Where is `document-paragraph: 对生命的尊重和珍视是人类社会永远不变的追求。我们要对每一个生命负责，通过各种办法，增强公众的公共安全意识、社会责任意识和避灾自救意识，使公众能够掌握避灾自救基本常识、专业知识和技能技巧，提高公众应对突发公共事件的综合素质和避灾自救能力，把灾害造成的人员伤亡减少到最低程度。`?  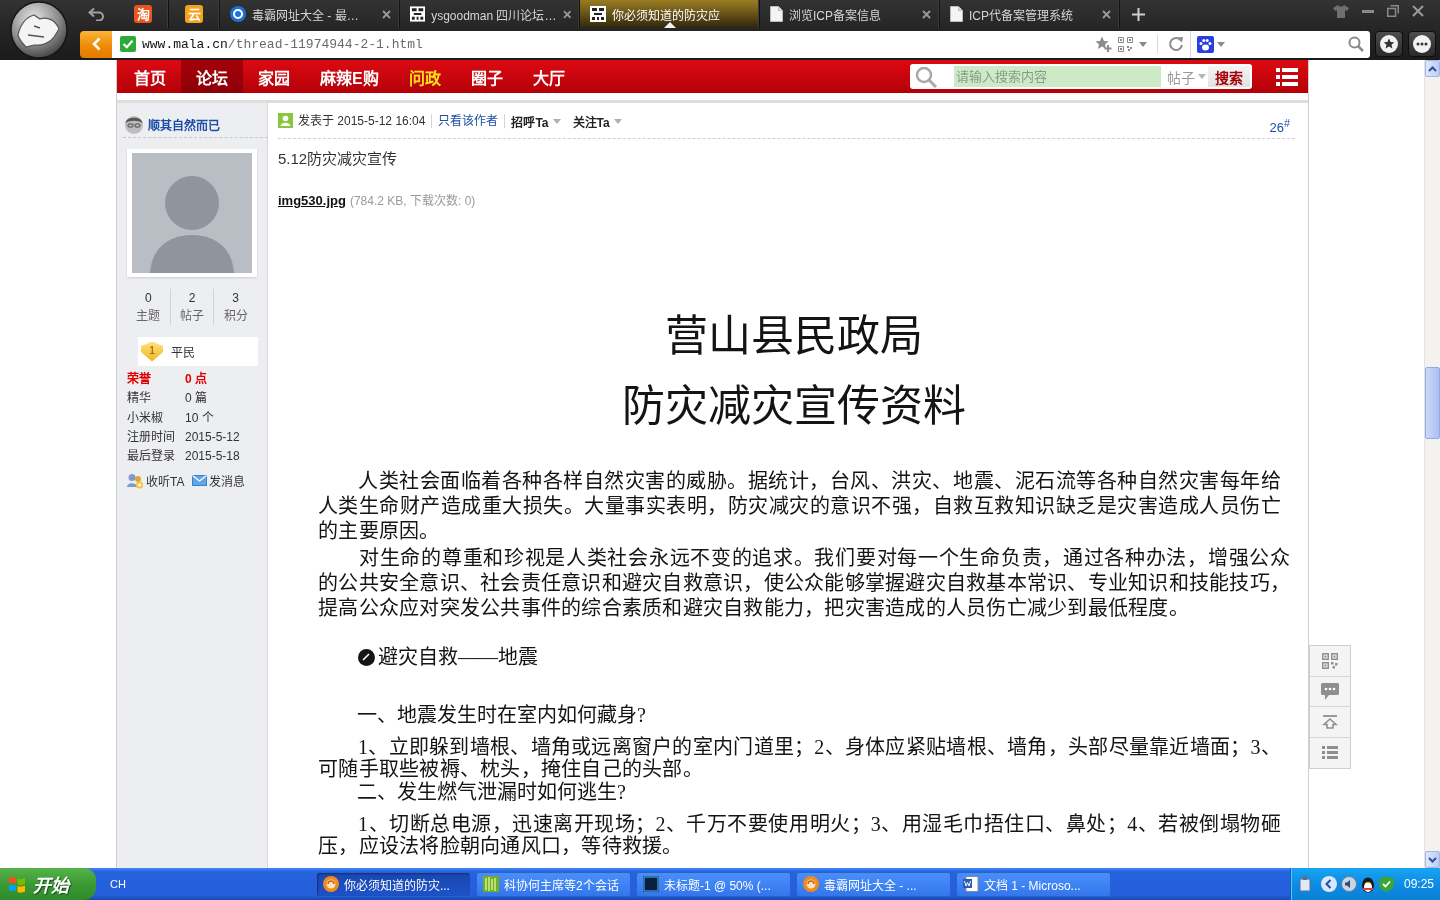
document-paragraph: 对生命的尊重和珍视是人类社会永远不变的追求。我们要对每一个生命负责，通过各种办法，增强公众的公共安全意识、社会责任意识和避灾自救意识，使公众能够掌握避灾自救基本常识、专业知识和技能技巧，提高公众应对突发公共事件的综合素质和避灾自救能力，把灾害造成的人员伤亡减少到最低程度。 is located at coordinates (804, 583).